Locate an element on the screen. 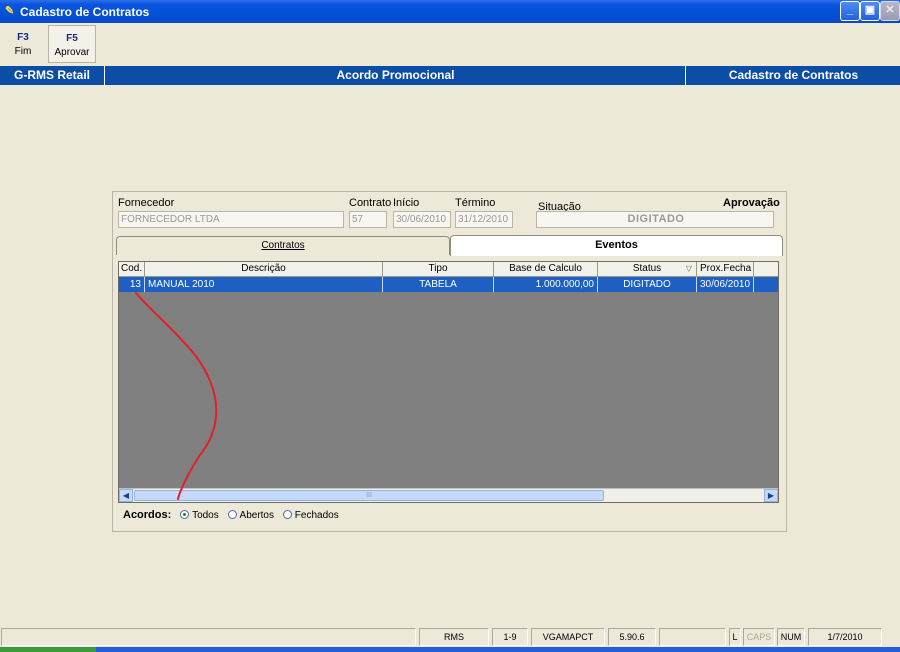 This screenshot has height=652, width=900. col-descricao: Descrição is located at coordinates (264, 269).